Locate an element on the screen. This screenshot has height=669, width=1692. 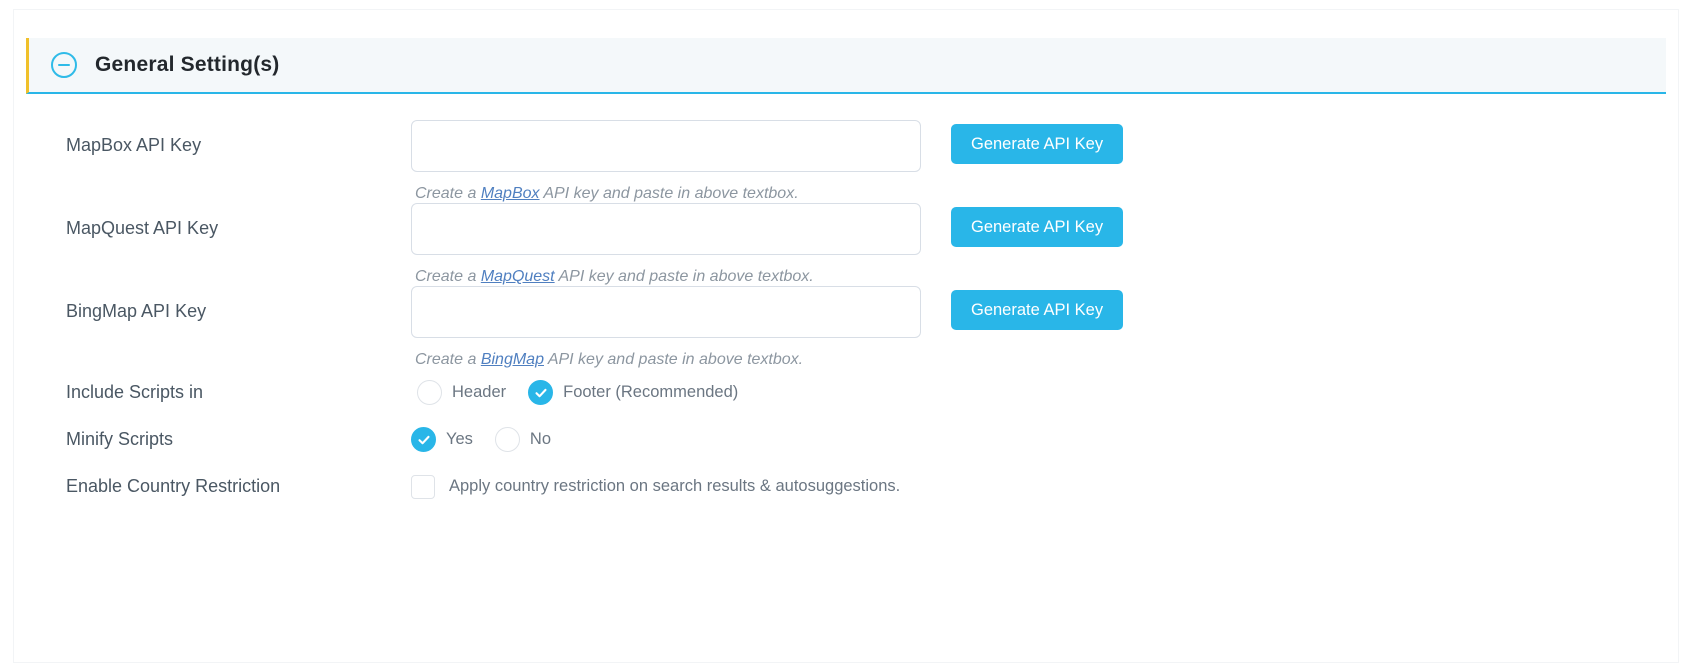
btn-wrap-mapbox: Generate API Key is located at coordinates (1022, 142).